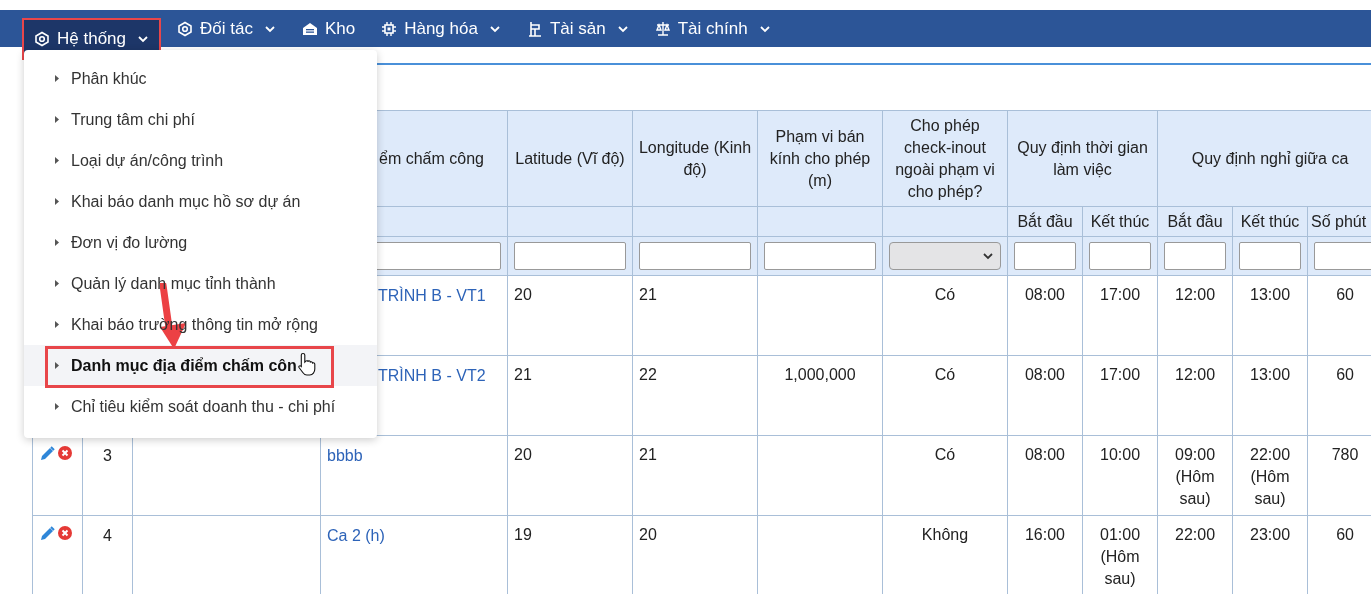 This screenshot has width=1371, height=594. Describe the element at coordinates (695, 158) in the screenshot. I see `column-header: Longitude (Kinh độ)` at that location.